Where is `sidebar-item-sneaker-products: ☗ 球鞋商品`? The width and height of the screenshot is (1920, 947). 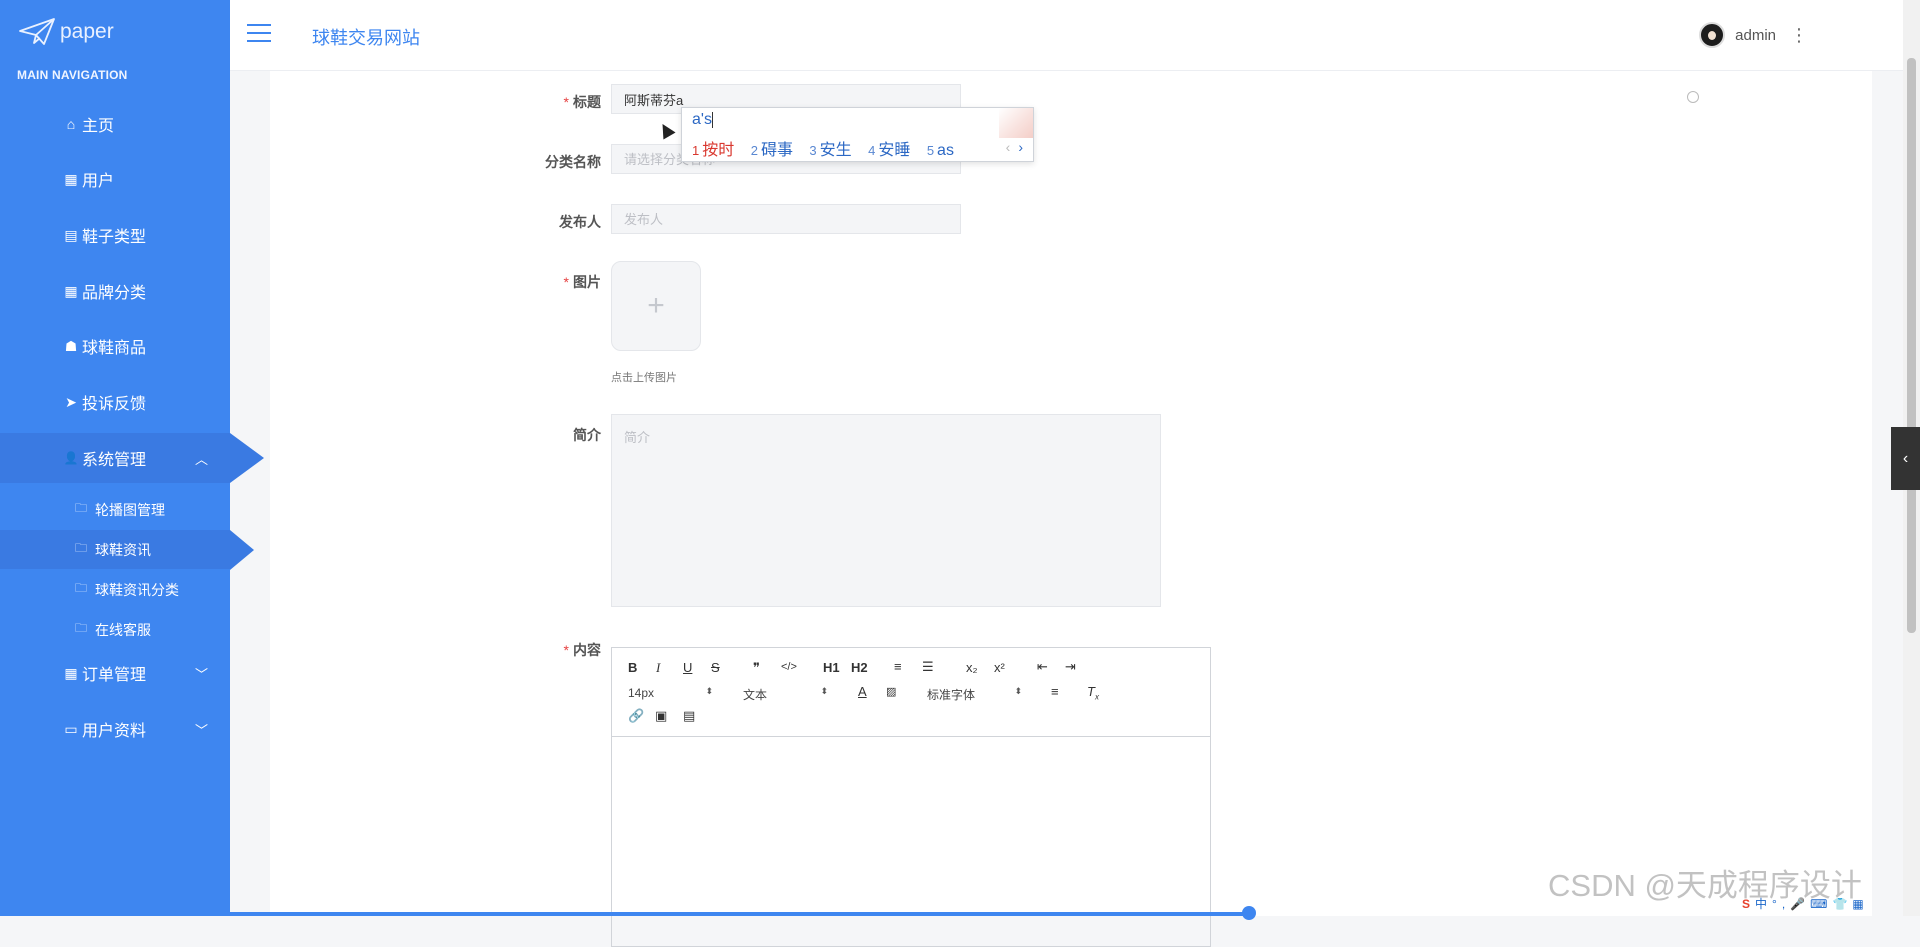
sidebar-item-sneaker-products: ☗ 球鞋商品 is located at coordinates (115, 346).